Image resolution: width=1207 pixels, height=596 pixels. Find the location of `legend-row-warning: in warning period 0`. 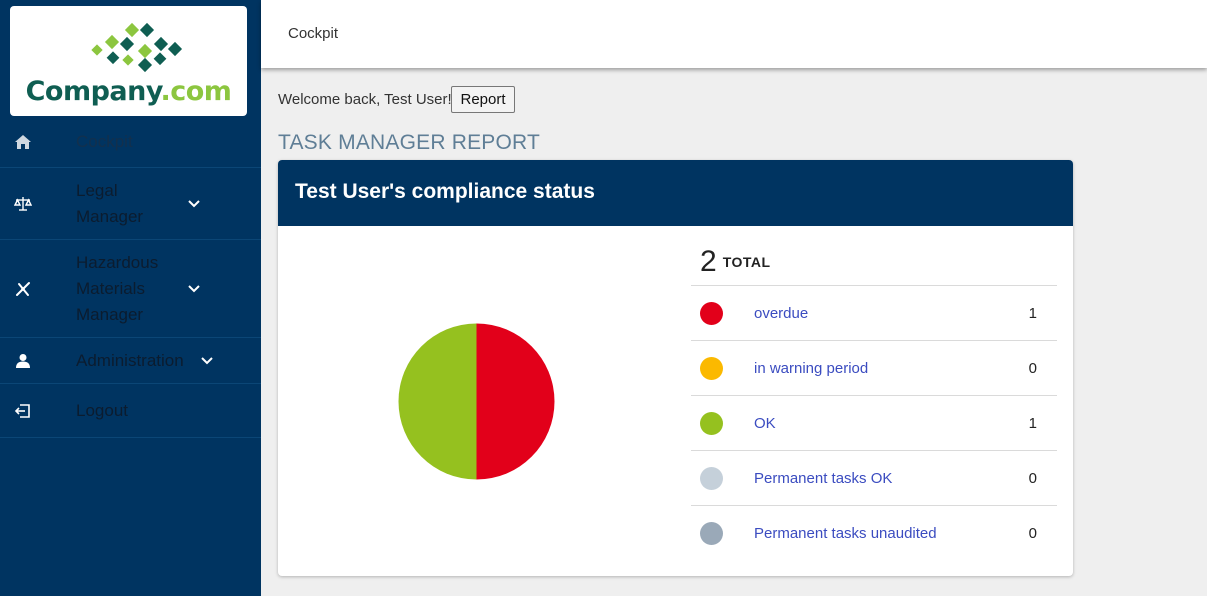

legend-row-warning: in warning period 0 is located at coordinates (874, 367).